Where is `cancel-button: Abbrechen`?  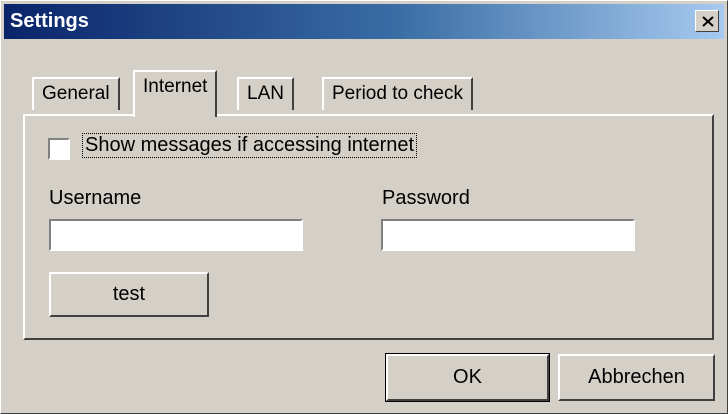 cancel-button: Abbrechen is located at coordinates (636, 377).